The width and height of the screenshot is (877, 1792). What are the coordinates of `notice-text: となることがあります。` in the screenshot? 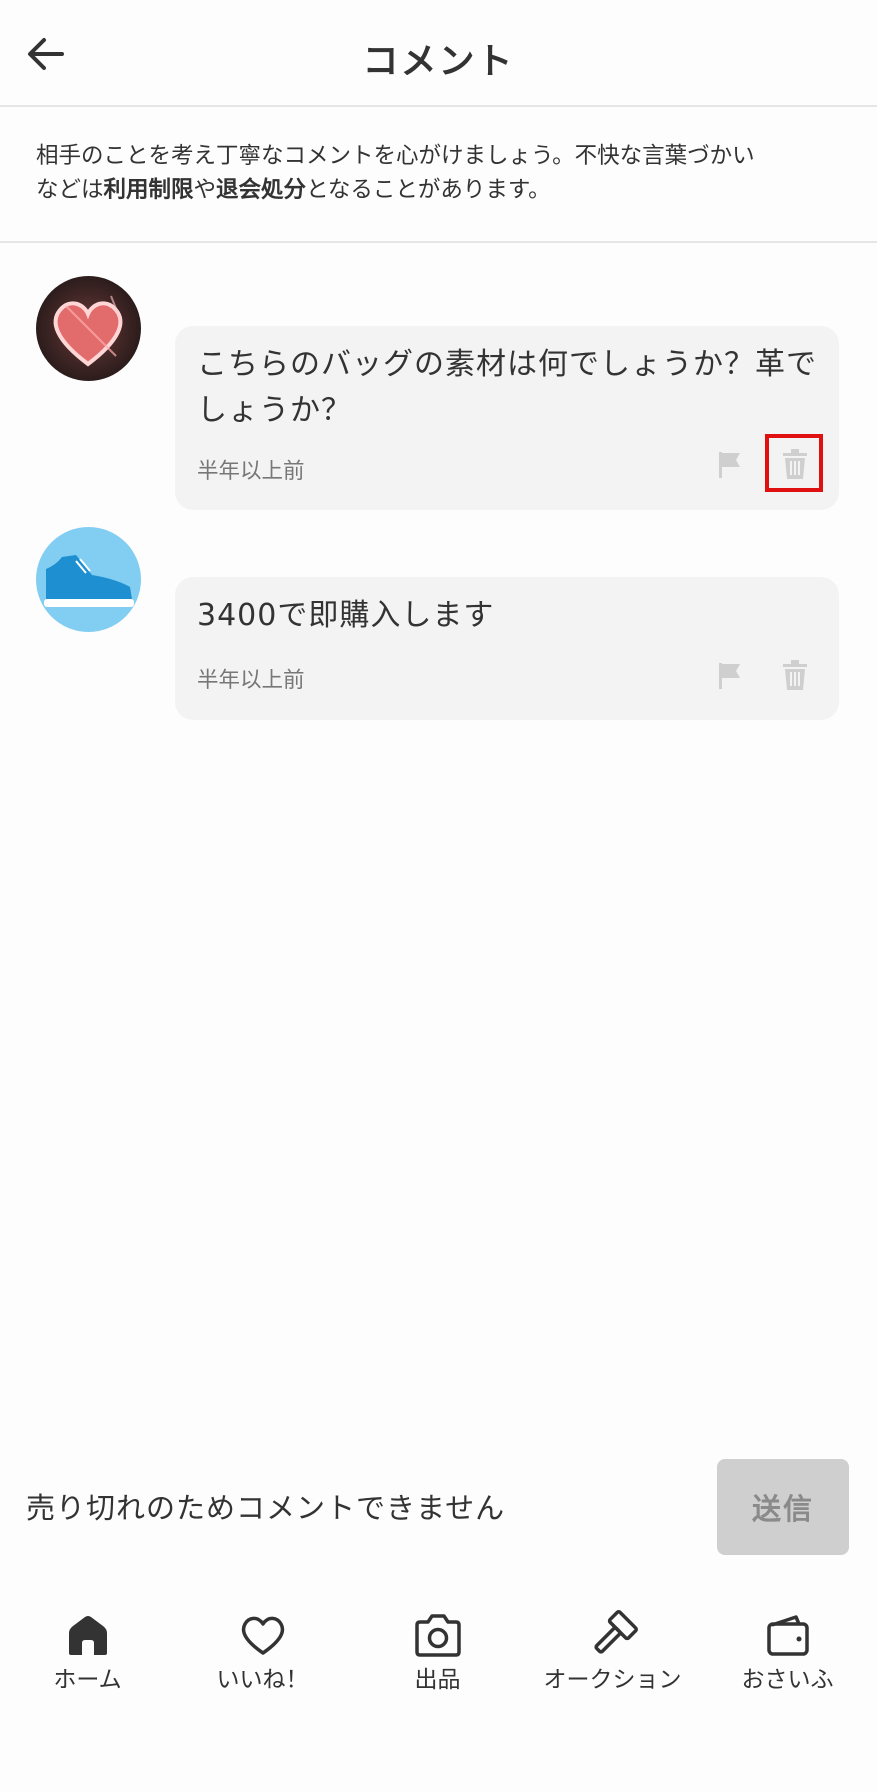 It's located at (428, 190).